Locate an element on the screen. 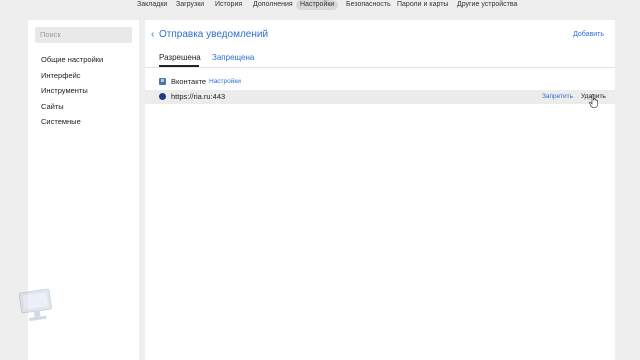 Image resolution: width=640 pixels, height=360 pixels. site-settings-link: Настройки is located at coordinates (225, 81).